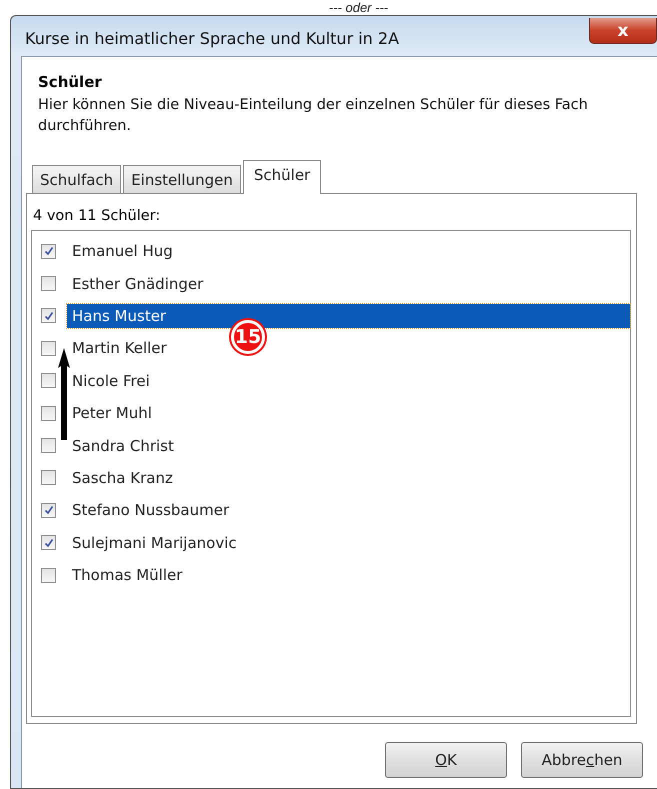 The image size is (657, 789). I want to click on student-item: Thomas Müller, so click(130, 575).